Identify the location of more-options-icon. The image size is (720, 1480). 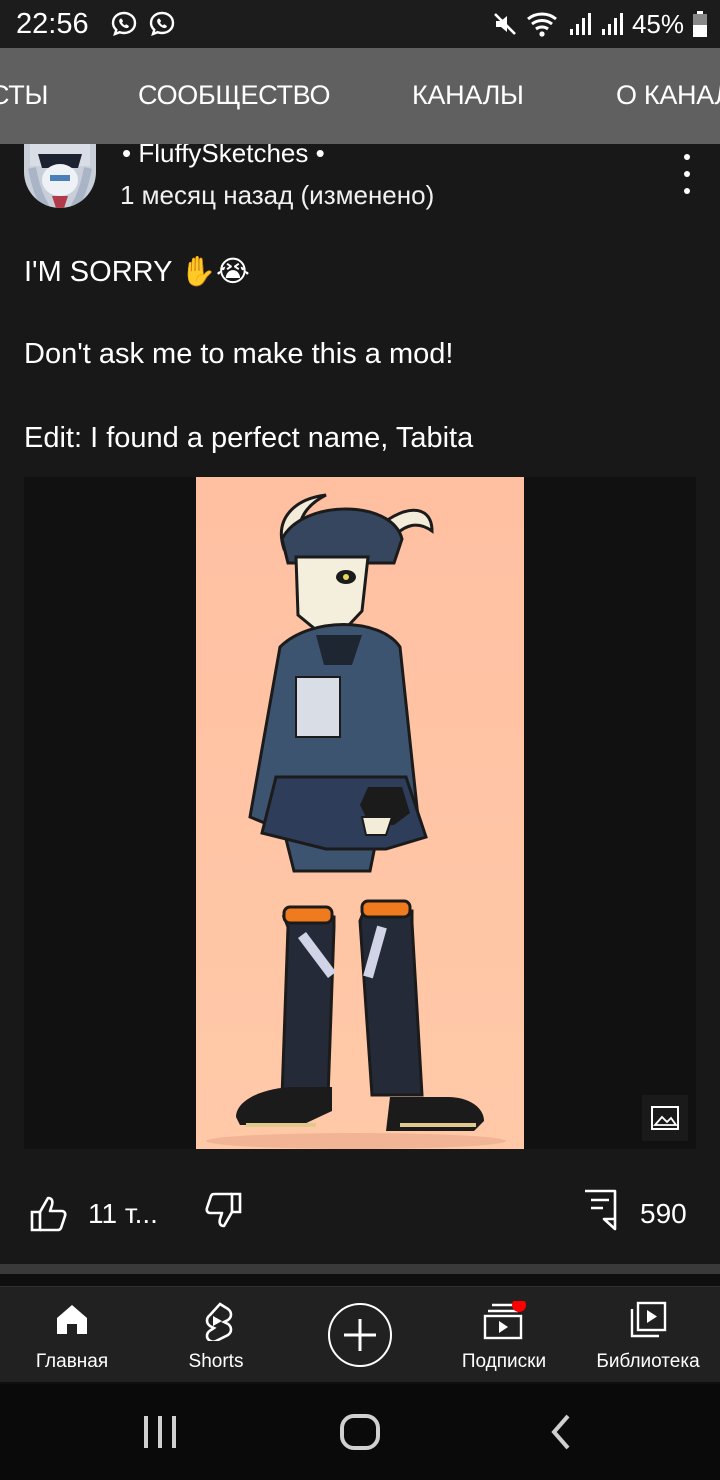
(687, 174).